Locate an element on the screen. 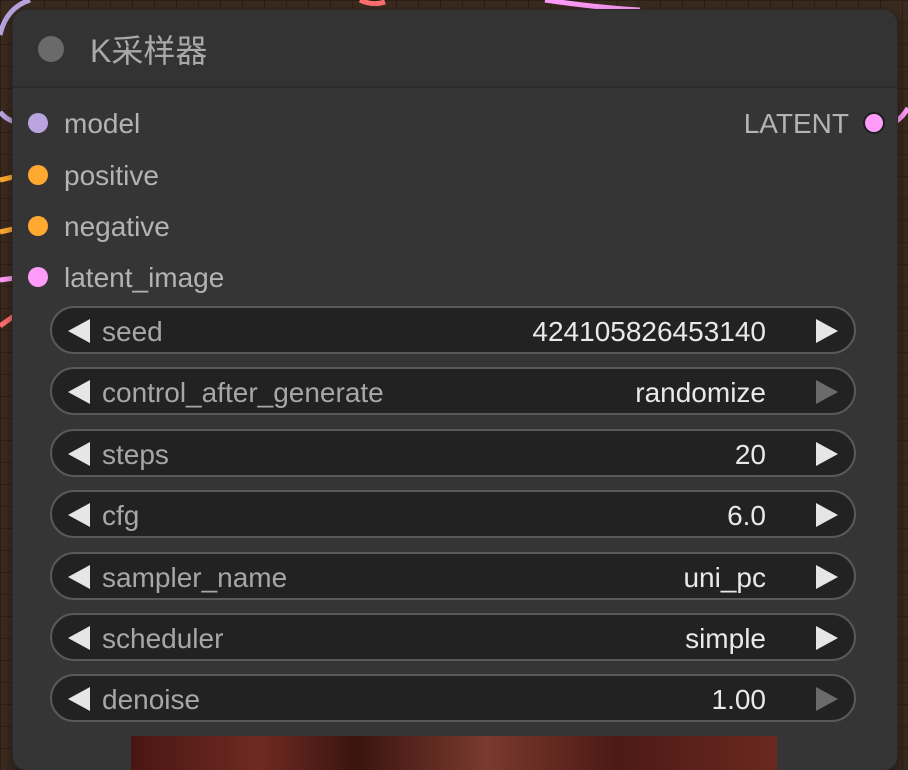 This screenshot has height=770, width=908. control-after-generate-widget: control_after_generate randomize is located at coordinates (453, 391).